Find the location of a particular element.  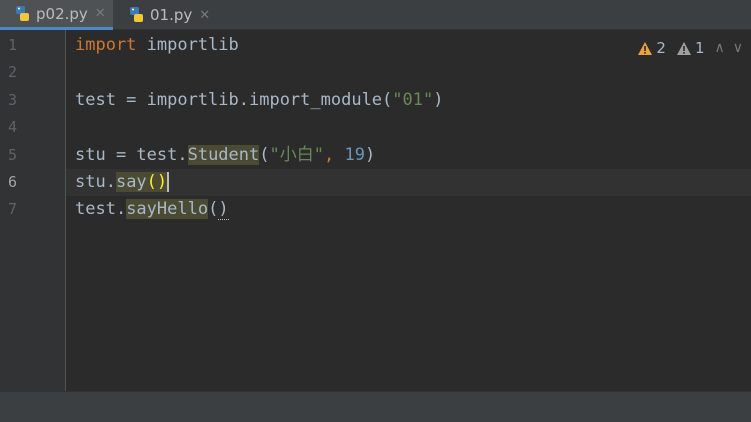

line-number: 6 is located at coordinates (13, 182).